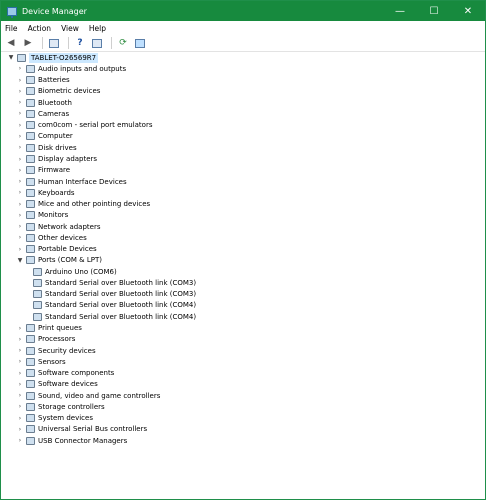 Image resolution: width=486 pixels, height=500 pixels. I want to click on tree-category: › Portable Devices, so click(243, 249).